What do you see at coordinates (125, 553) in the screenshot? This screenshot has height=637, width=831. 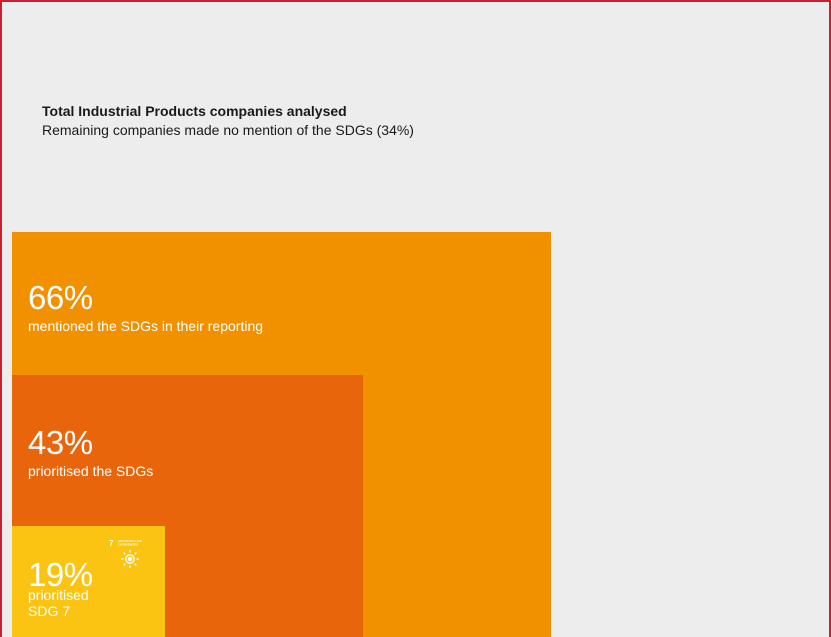 I see `sdg7-sun-icon: 7 AFFORDABLE AND CLEAN ENERGY` at bounding box center [125, 553].